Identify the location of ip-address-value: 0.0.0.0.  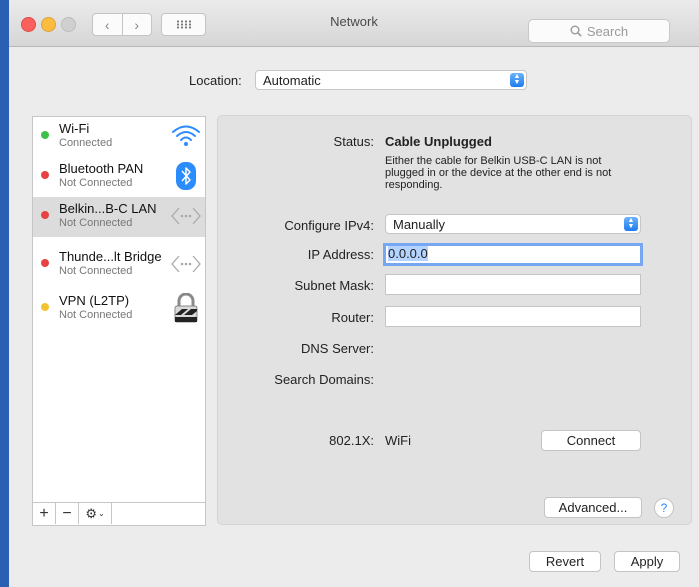
(408, 253).